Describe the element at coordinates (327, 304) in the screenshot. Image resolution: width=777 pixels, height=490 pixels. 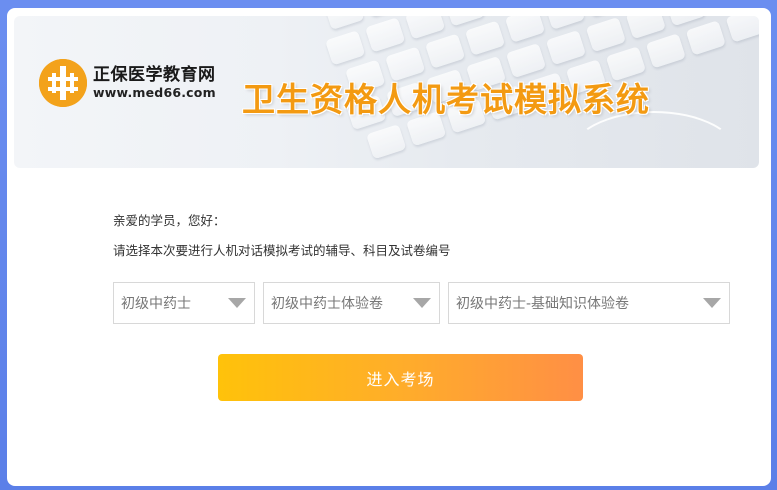
I see `subject-select-value: 初级中药士体验卷` at that location.